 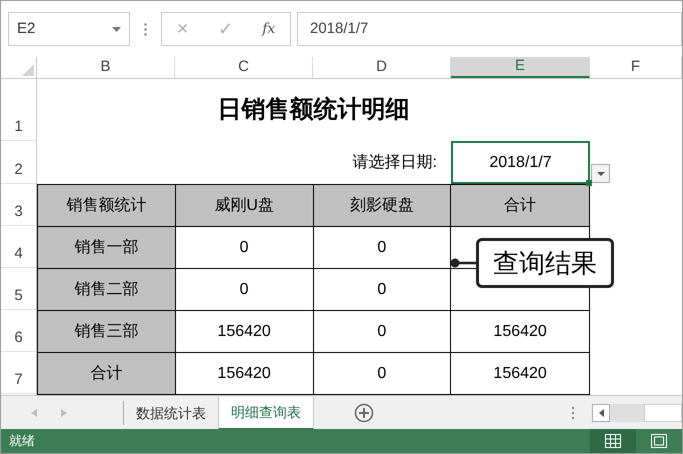 I want to click on more-icon, so click(x=145, y=29).